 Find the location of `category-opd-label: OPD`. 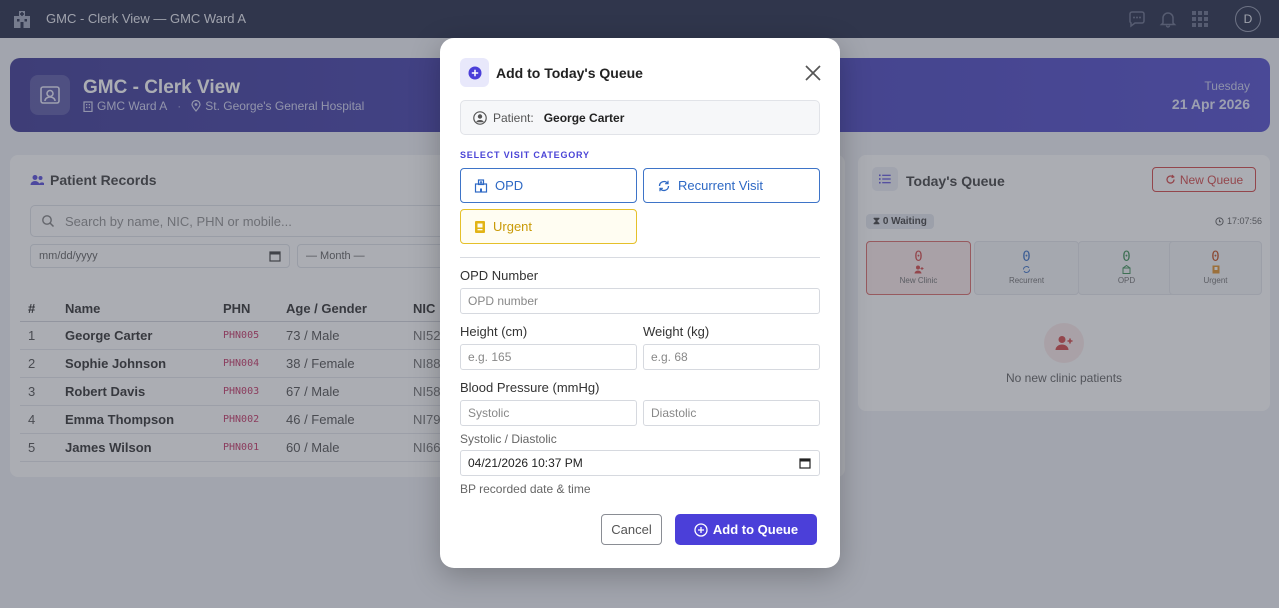

category-opd-label: OPD is located at coordinates (509, 185).